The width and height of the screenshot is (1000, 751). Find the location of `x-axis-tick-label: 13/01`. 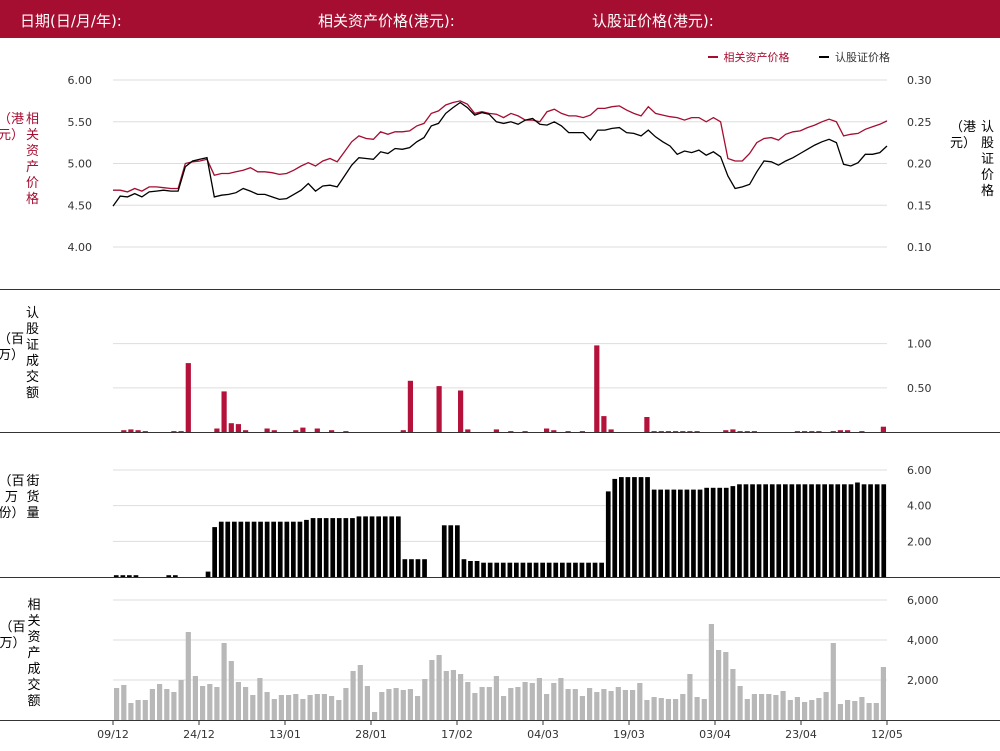

x-axis-tick-label: 13/01 is located at coordinates (285, 734).